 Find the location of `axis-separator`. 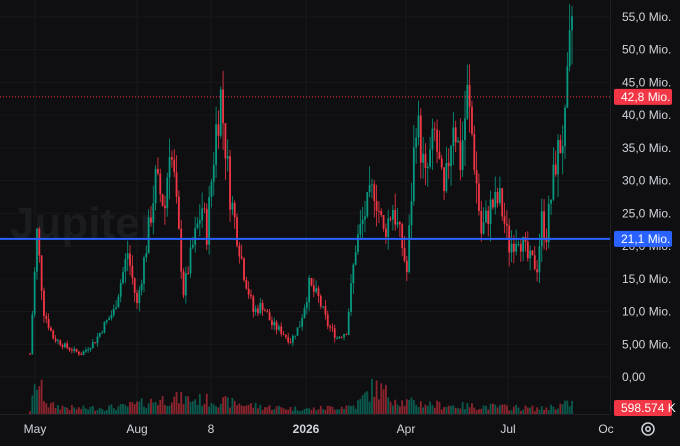

axis-separator is located at coordinates (610, 207).